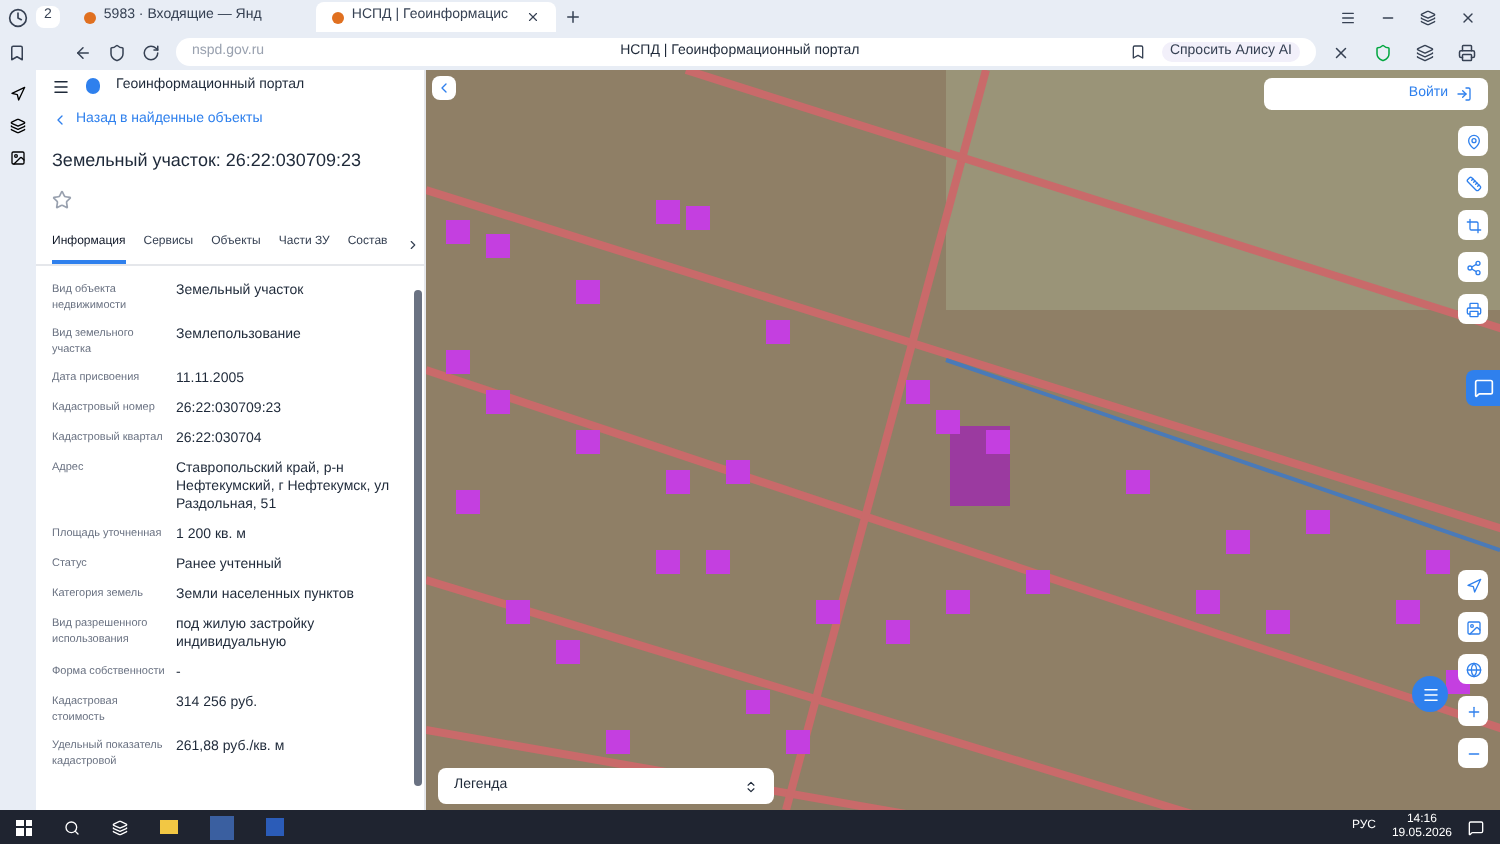  What do you see at coordinates (1473, 183) in the screenshot?
I see `ruler-icon` at bounding box center [1473, 183].